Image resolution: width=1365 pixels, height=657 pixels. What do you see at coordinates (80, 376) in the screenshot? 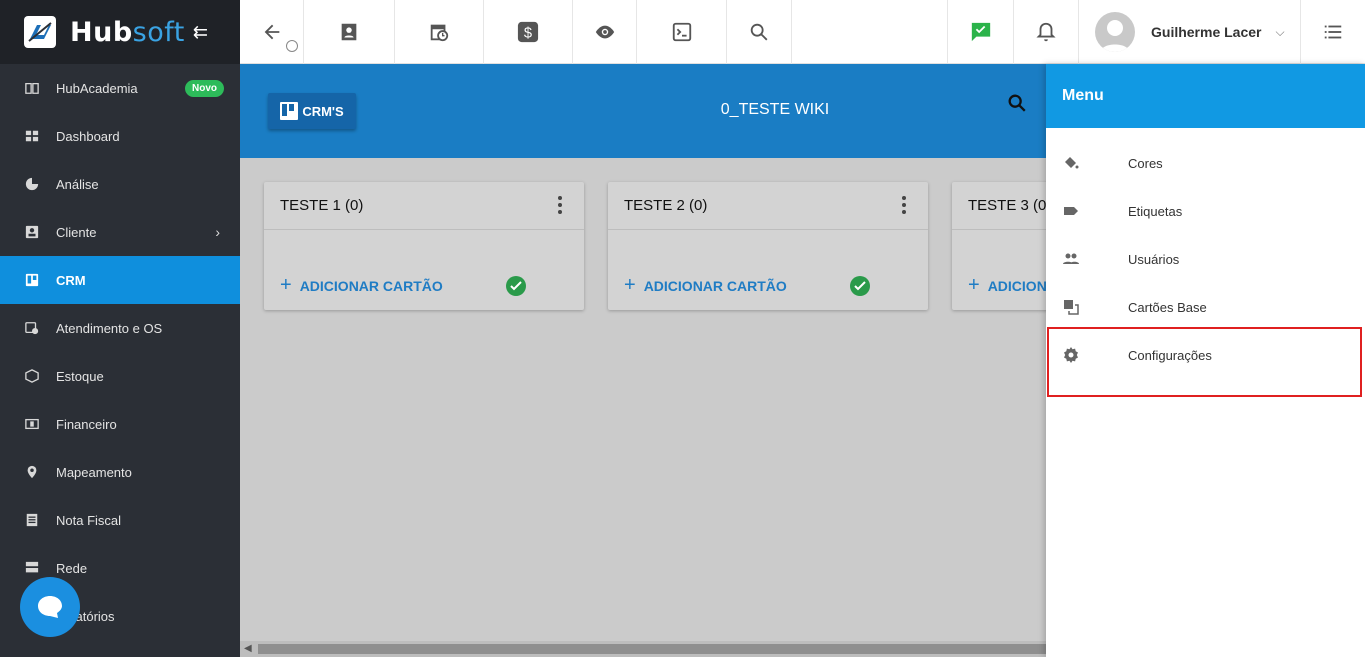
I see `sidebar-item-label: Estoque` at bounding box center [80, 376].